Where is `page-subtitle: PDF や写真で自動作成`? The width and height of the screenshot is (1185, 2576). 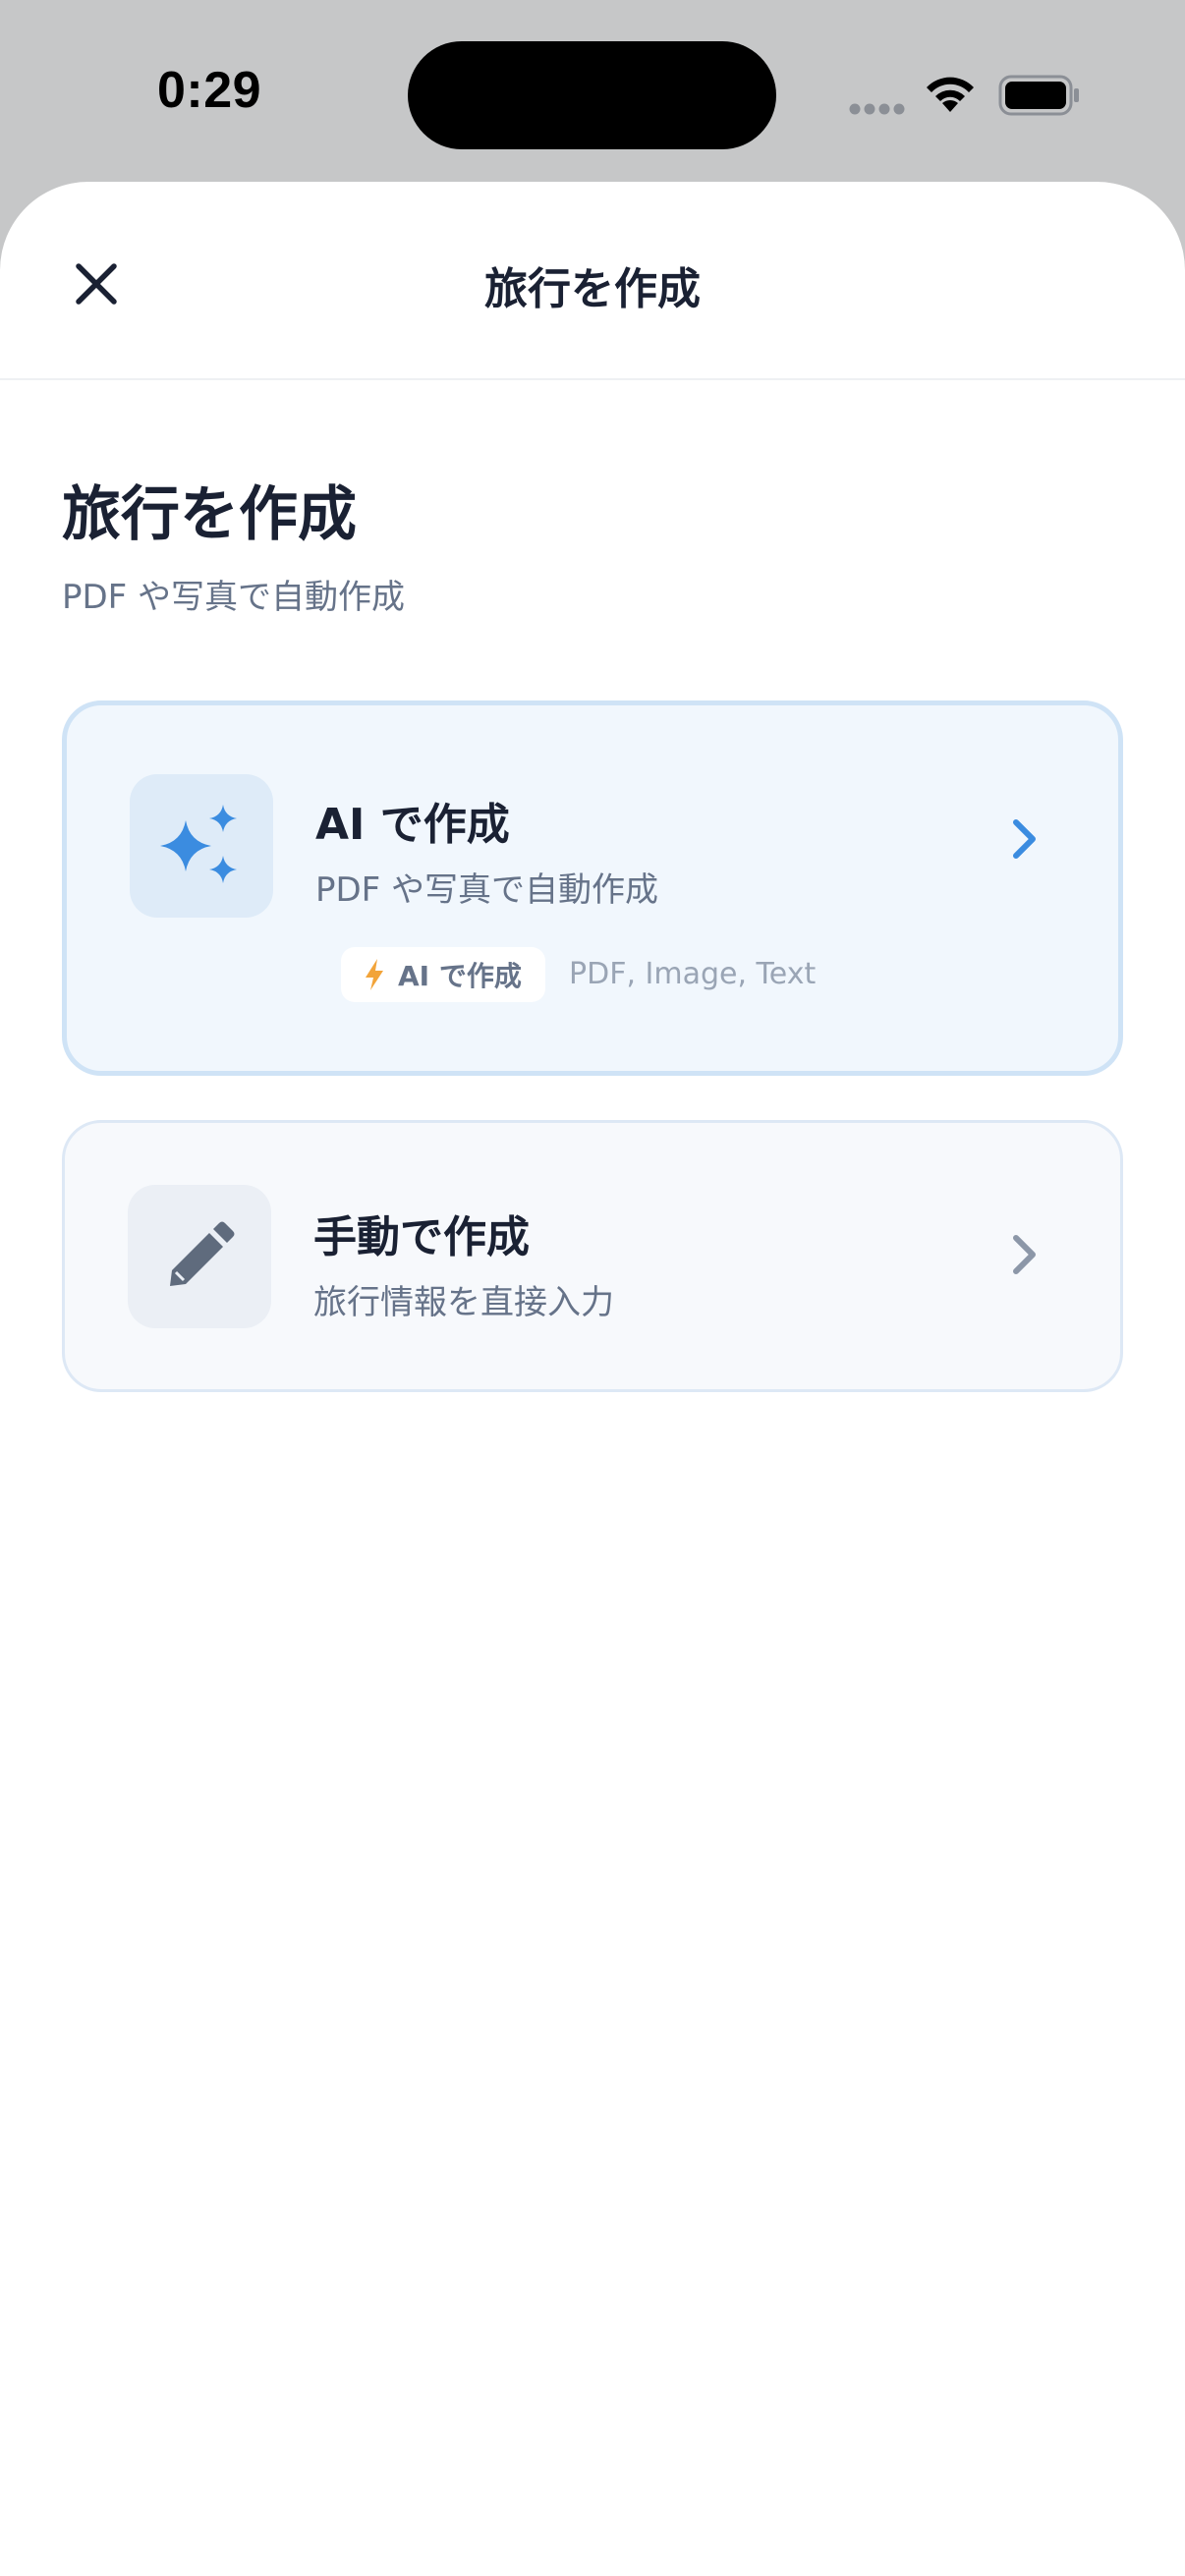 page-subtitle: PDF や写真で自動作成 is located at coordinates (234, 597).